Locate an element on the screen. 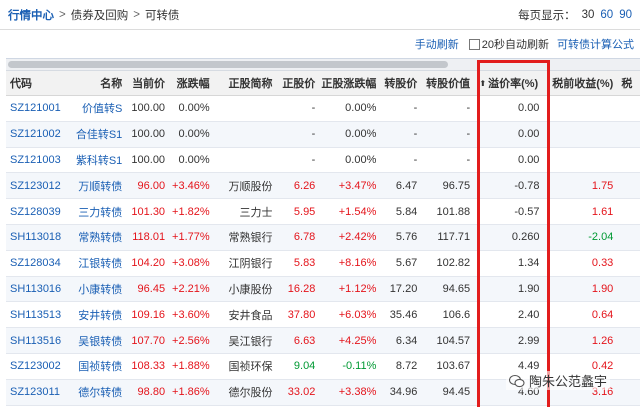 This screenshot has height=407, width=640. cell-name: 国祯转债 is located at coordinates (97, 366).